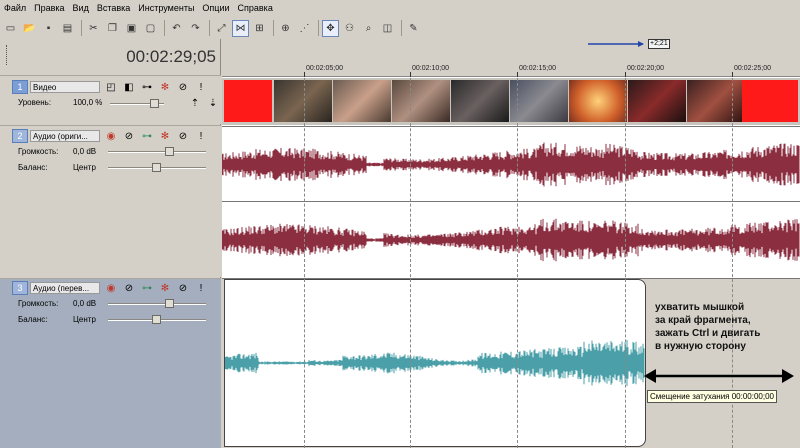 The height and width of the screenshot is (448, 800). I want to click on paste-icon: ▣, so click(131, 28).